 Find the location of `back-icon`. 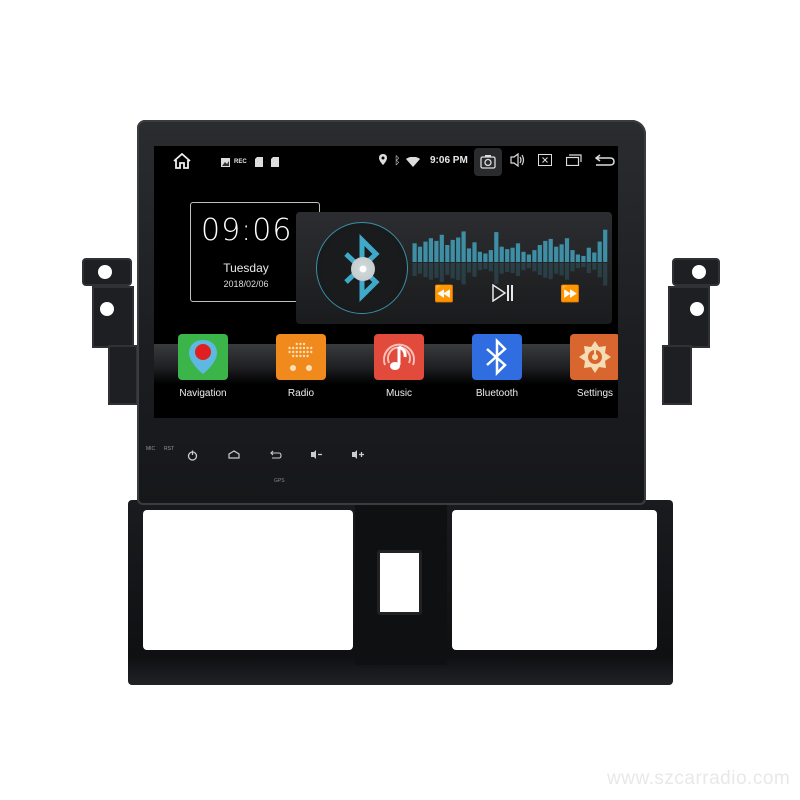

back-icon is located at coordinates (604, 162).